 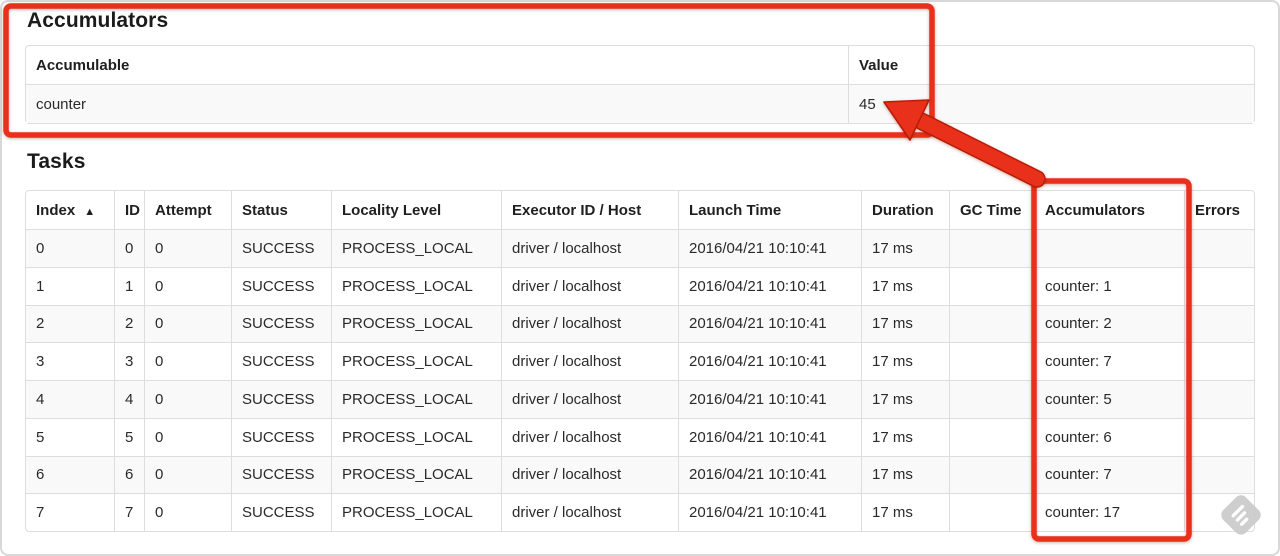 I want to click on task-row-cell-accumulators: counter: 17, so click(x=1109, y=512).